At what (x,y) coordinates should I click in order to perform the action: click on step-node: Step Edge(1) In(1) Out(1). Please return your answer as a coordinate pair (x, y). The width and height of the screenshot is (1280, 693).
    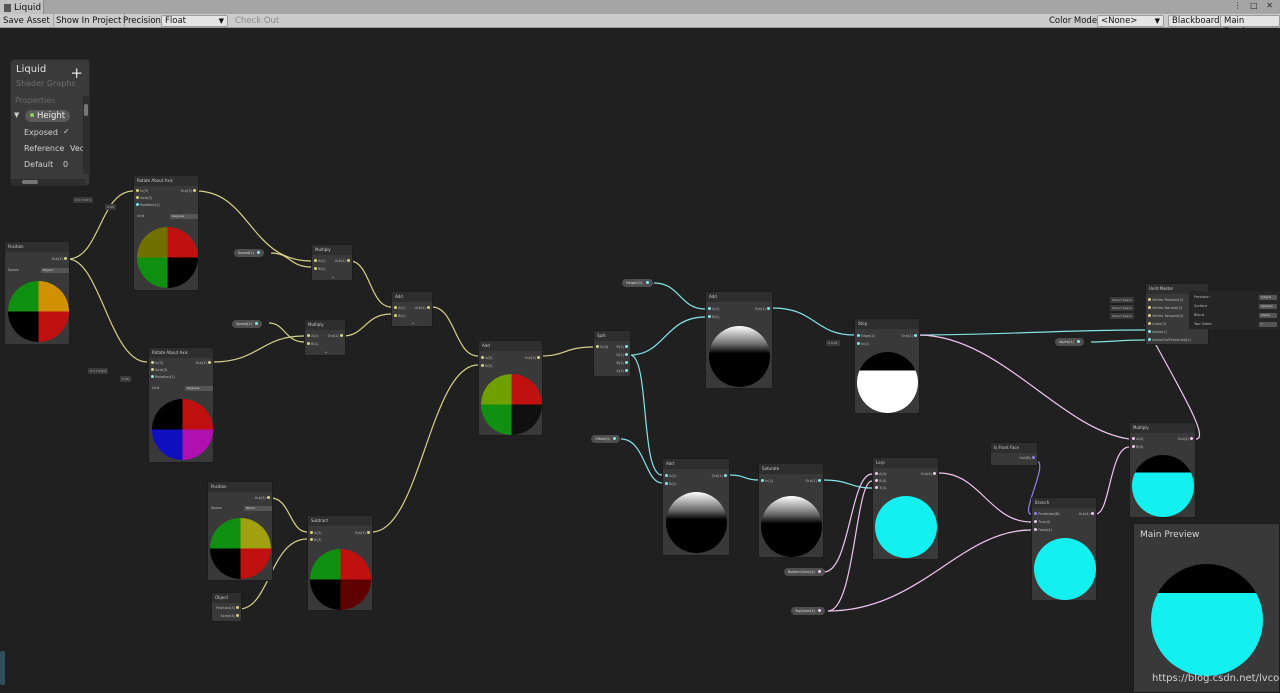
    Looking at the image, I should click on (887, 366).